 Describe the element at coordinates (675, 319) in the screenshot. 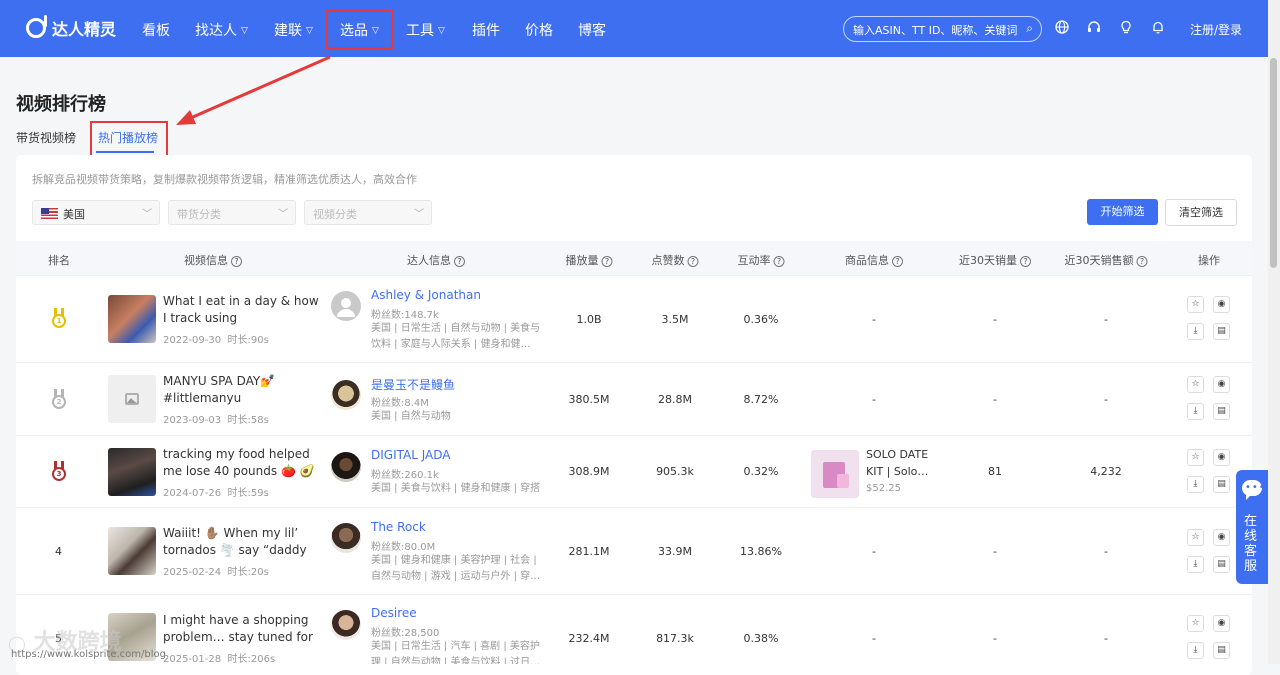

I see `likes-value: 3.5M` at that location.